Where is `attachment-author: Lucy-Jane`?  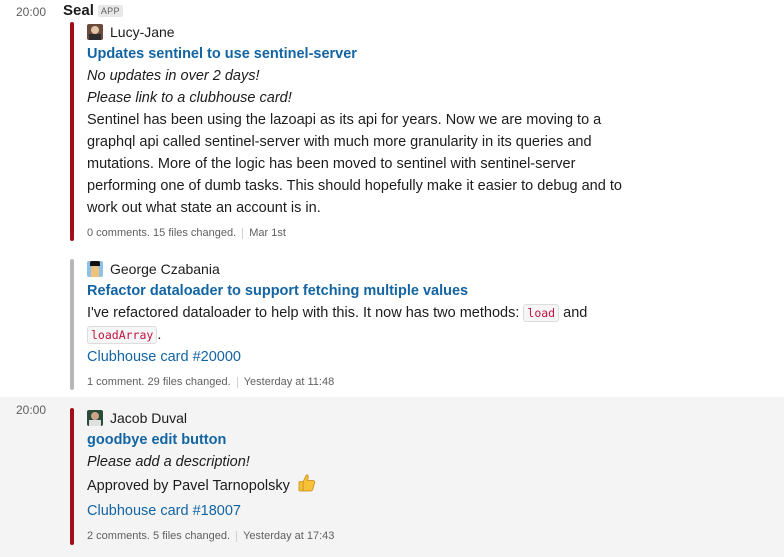
attachment-author: Lucy-Jane is located at coordinates (428, 32).